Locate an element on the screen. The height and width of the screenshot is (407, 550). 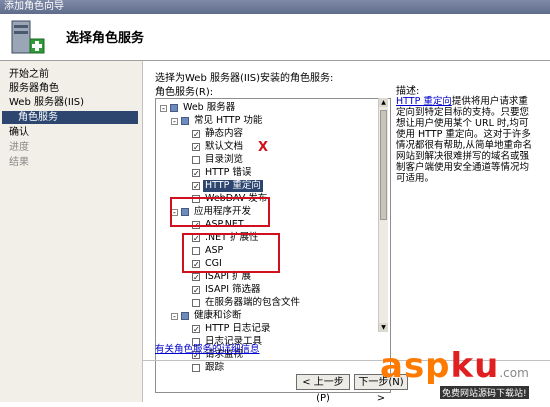
tree-item-label: 默认文档 is located at coordinates (224, 146).